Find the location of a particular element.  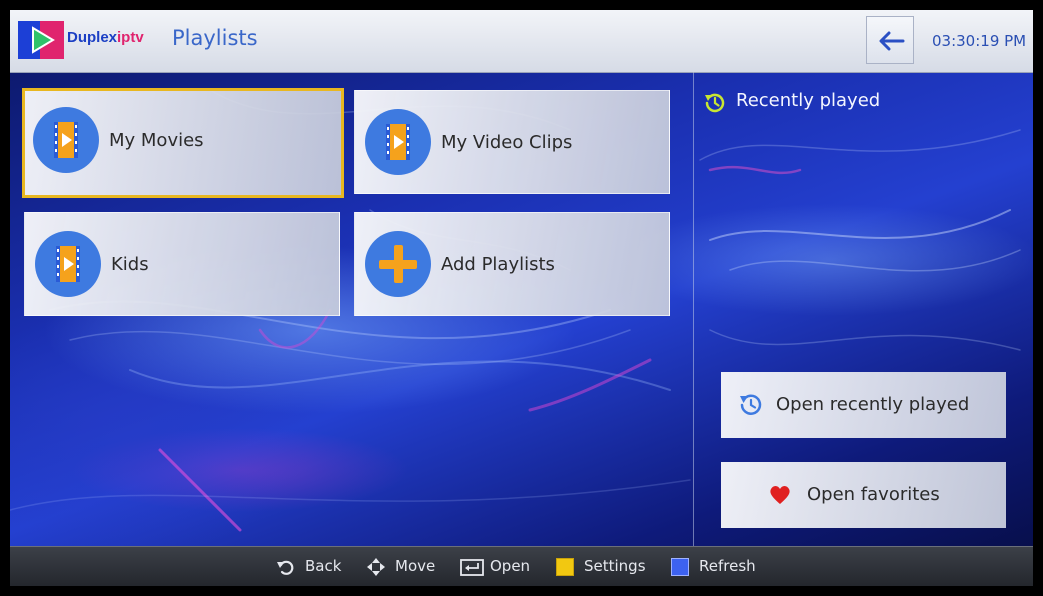

plus-icon is located at coordinates (398, 264).